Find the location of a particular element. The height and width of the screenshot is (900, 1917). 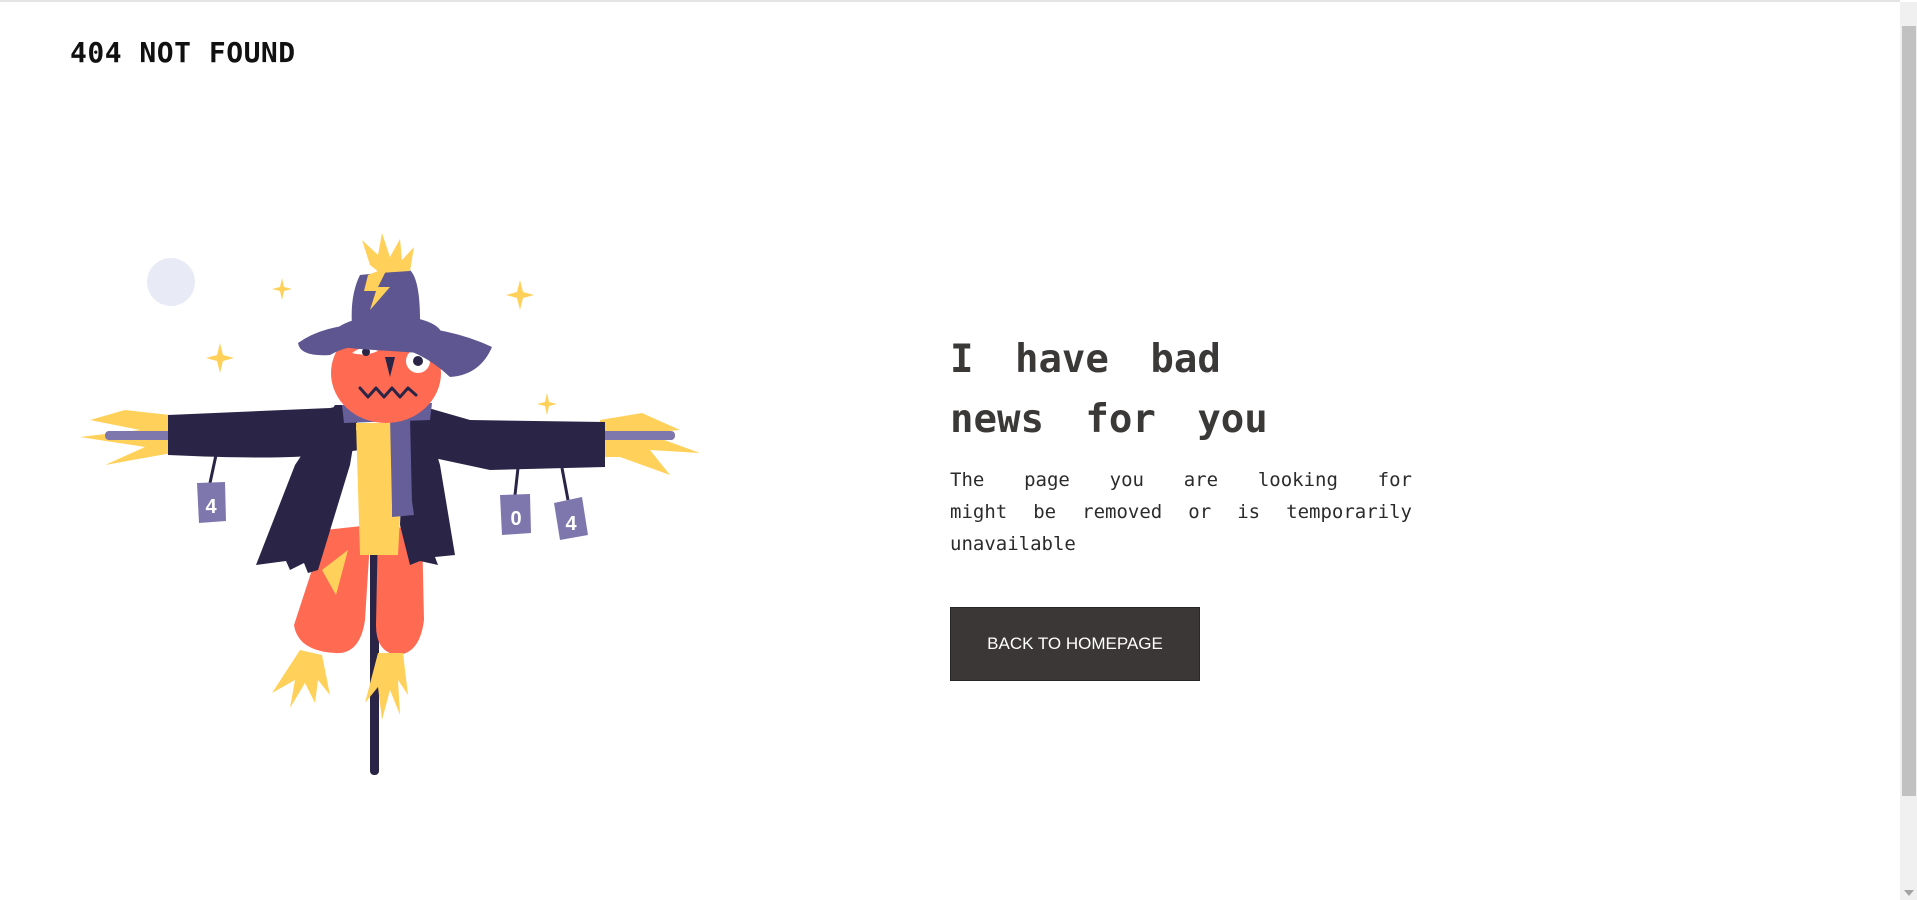

hat-straw is located at coordinates (388, 253).